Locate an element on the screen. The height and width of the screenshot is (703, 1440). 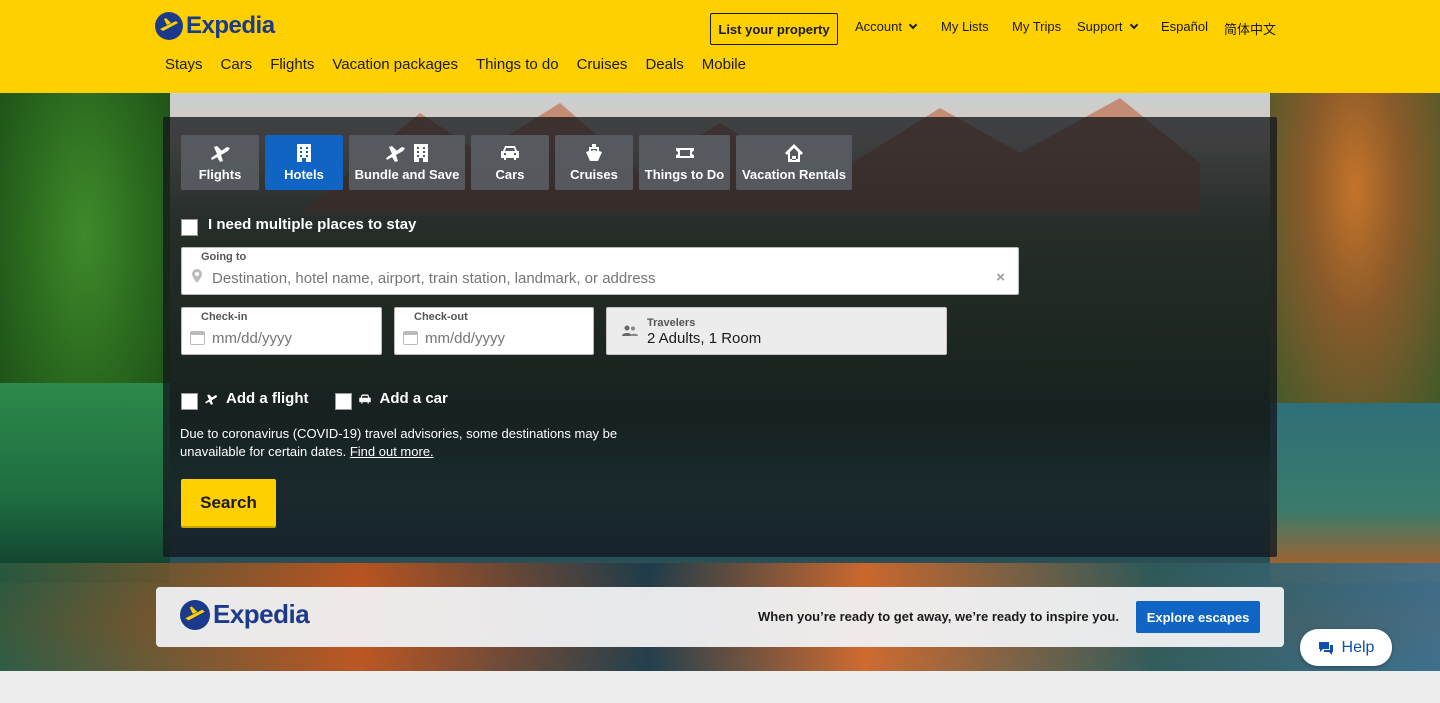
nav-cruises: Cruises is located at coordinates (602, 64).